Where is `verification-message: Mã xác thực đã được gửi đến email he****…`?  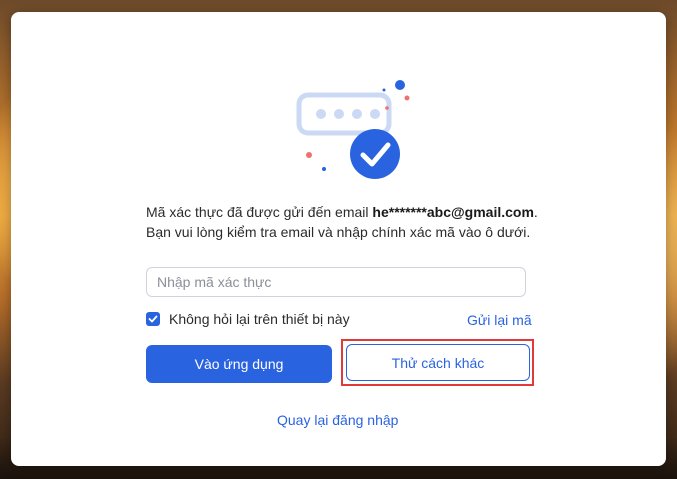
verification-message: Mã xác thực đã được gửi đến email he****… is located at coordinates (343, 222).